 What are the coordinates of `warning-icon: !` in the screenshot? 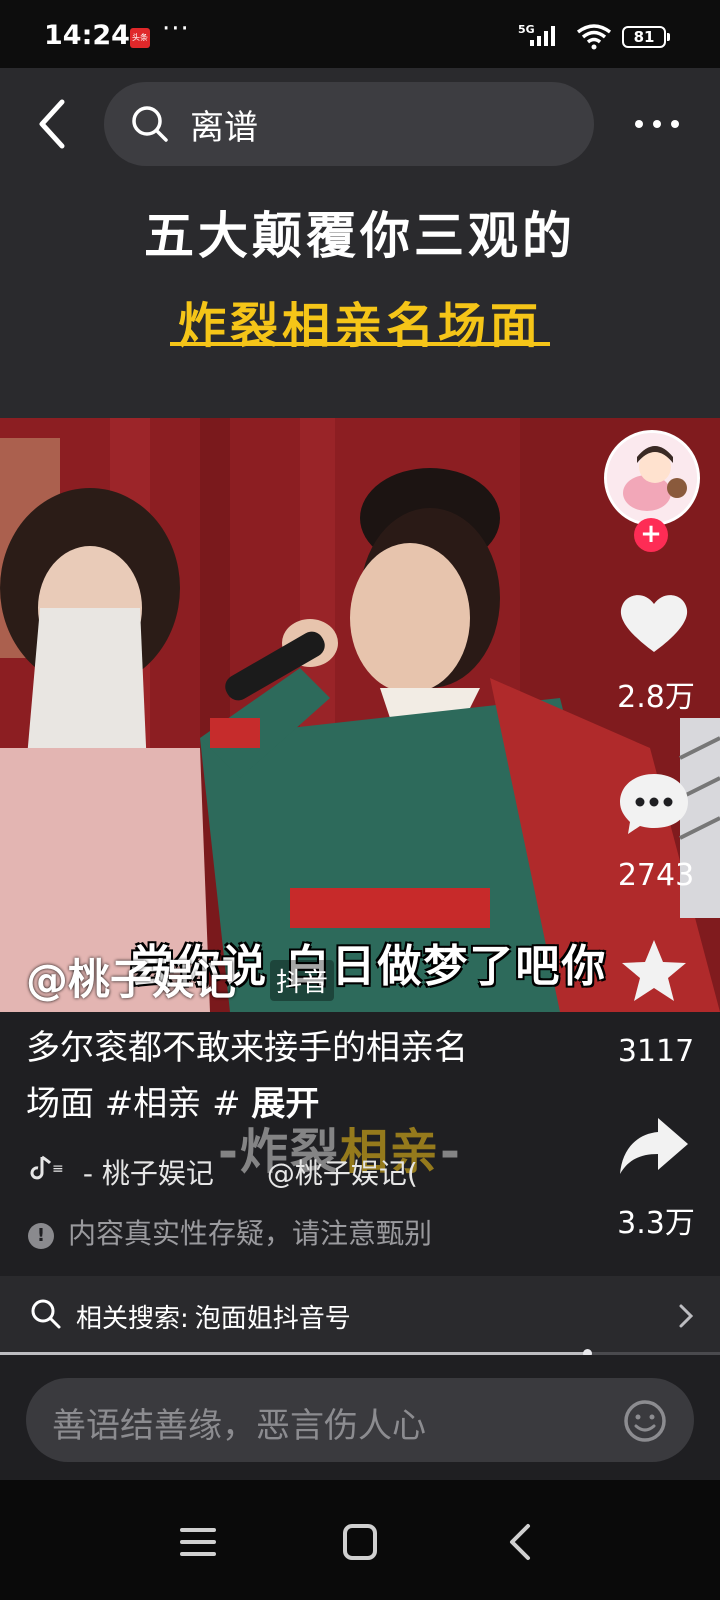 It's located at (41, 1236).